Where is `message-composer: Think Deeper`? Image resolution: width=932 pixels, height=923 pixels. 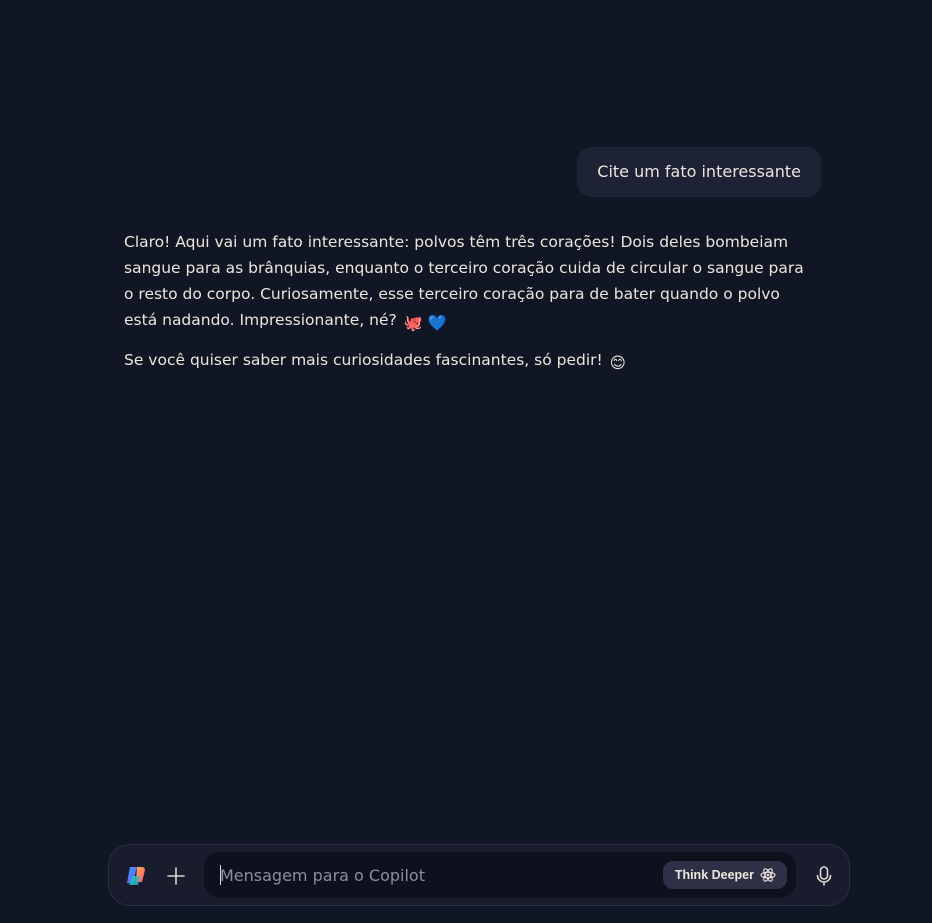 message-composer: Think Deeper is located at coordinates (479, 875).